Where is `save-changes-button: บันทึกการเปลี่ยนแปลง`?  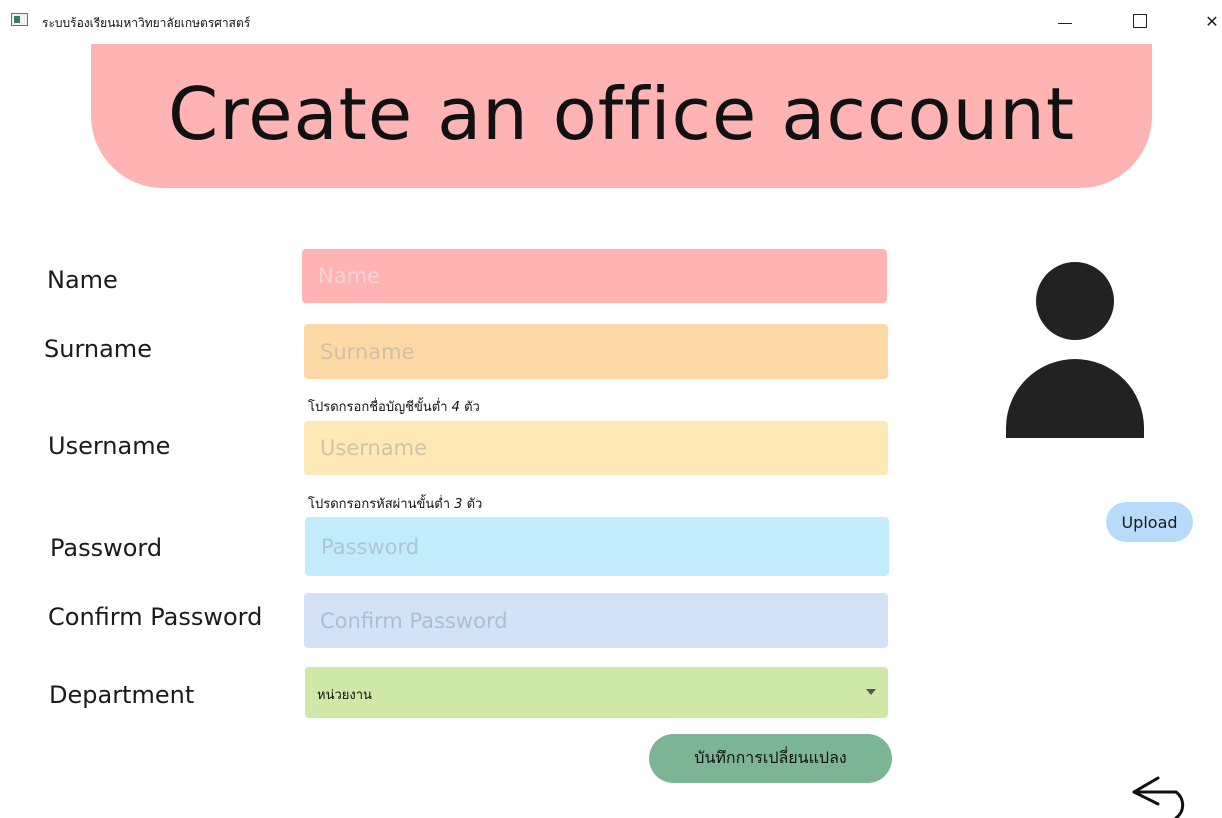 save-changes-button: บันทึกการเปลี่ยนแปลง is located at coordinates (770, 758).